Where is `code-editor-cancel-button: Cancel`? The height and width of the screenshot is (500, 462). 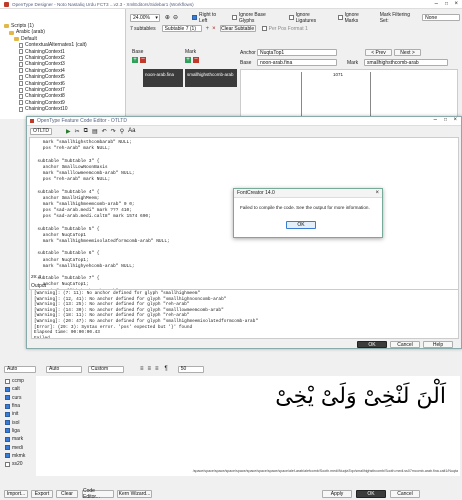
code-editor-cancel-button: Cancel is located at coordinates (405, 344).